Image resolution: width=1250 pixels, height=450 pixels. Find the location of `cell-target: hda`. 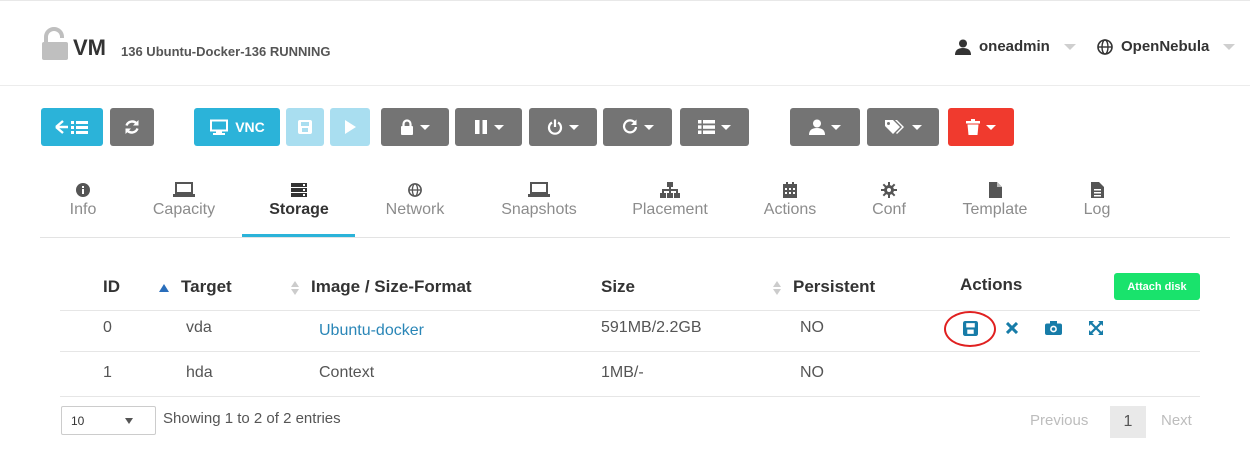

cell-target: hda is located at coordinates (199, 372).